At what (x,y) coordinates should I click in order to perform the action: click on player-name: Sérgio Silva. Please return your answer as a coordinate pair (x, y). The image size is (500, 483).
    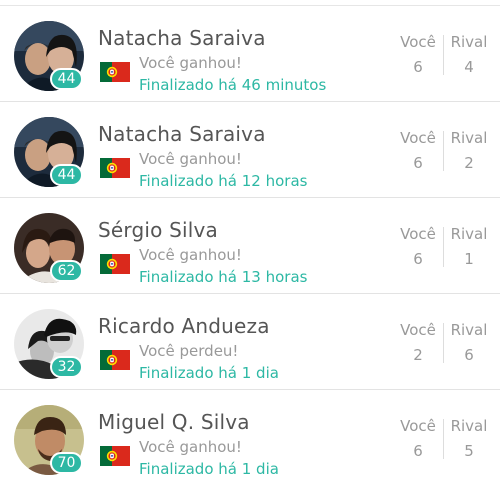
    Looking at the image, I should click on (158, 230).